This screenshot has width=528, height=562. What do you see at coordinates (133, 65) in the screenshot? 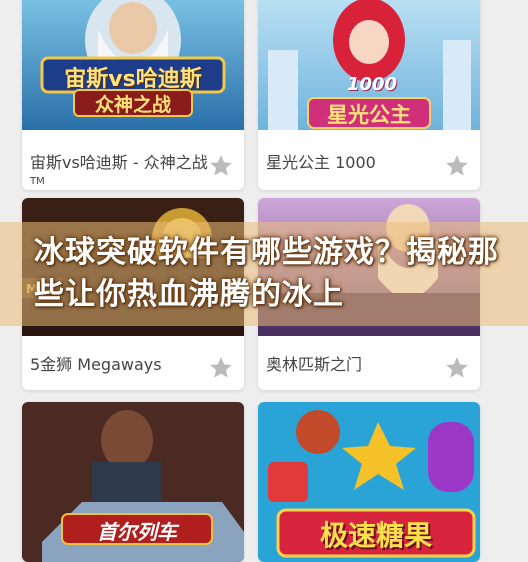
I see `game-thumbnail: 宙斯vs哈迪斯 众神之战` at bounding box center [133, 65].